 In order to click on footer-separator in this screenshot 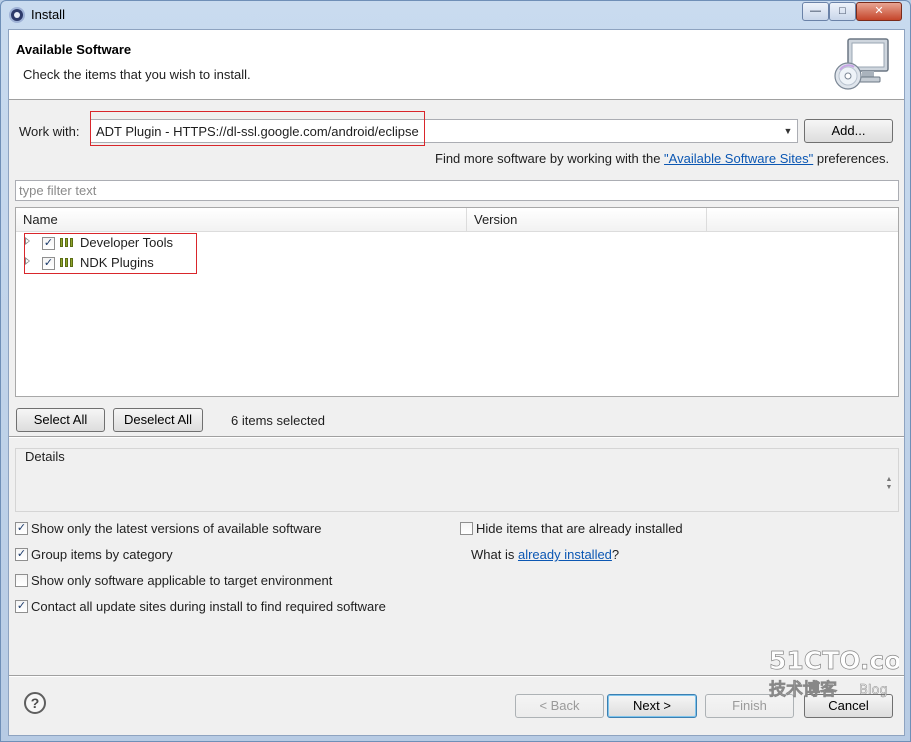, I will do `click(456, 676)`.